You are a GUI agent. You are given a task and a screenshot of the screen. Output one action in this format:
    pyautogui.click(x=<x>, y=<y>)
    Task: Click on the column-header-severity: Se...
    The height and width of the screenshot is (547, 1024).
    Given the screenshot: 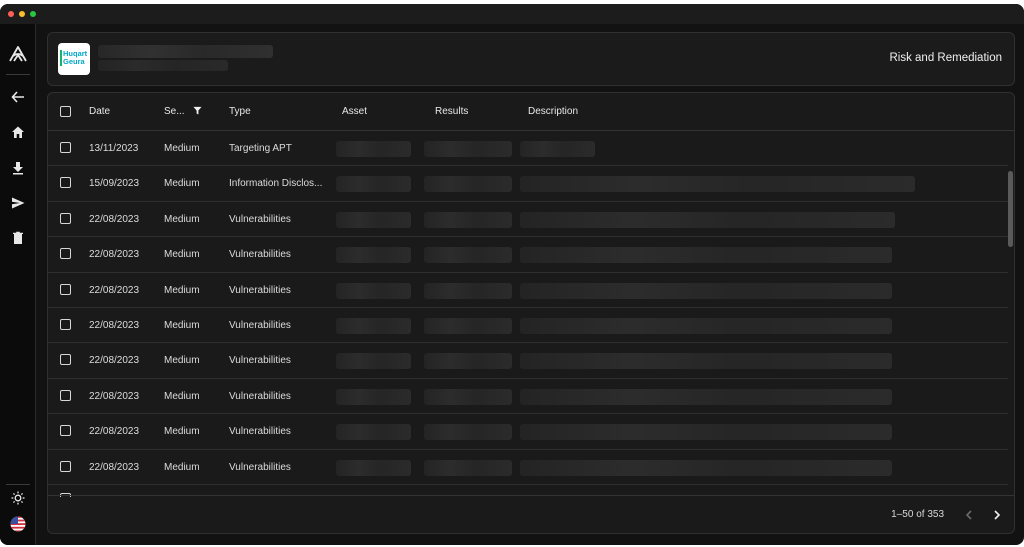 What is the action you would take?
    pyautogui.click(x=183, y=111)
    